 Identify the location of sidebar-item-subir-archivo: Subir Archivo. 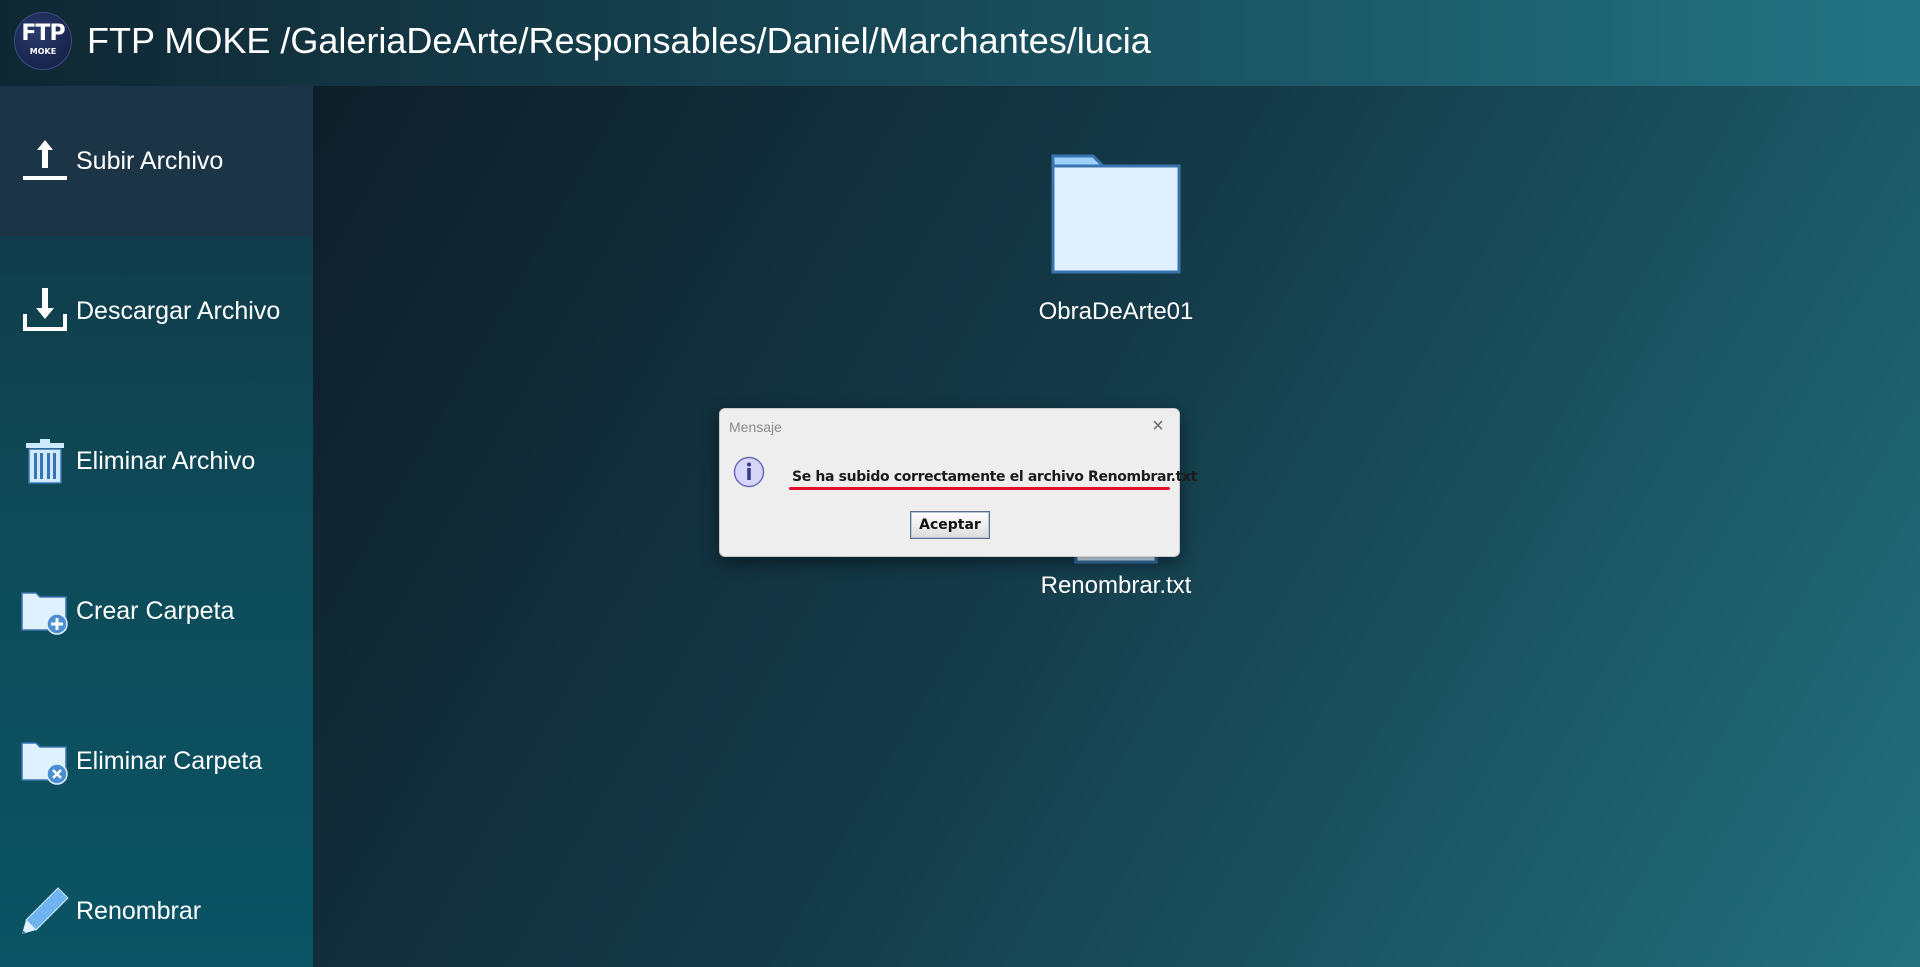
(156, 161).